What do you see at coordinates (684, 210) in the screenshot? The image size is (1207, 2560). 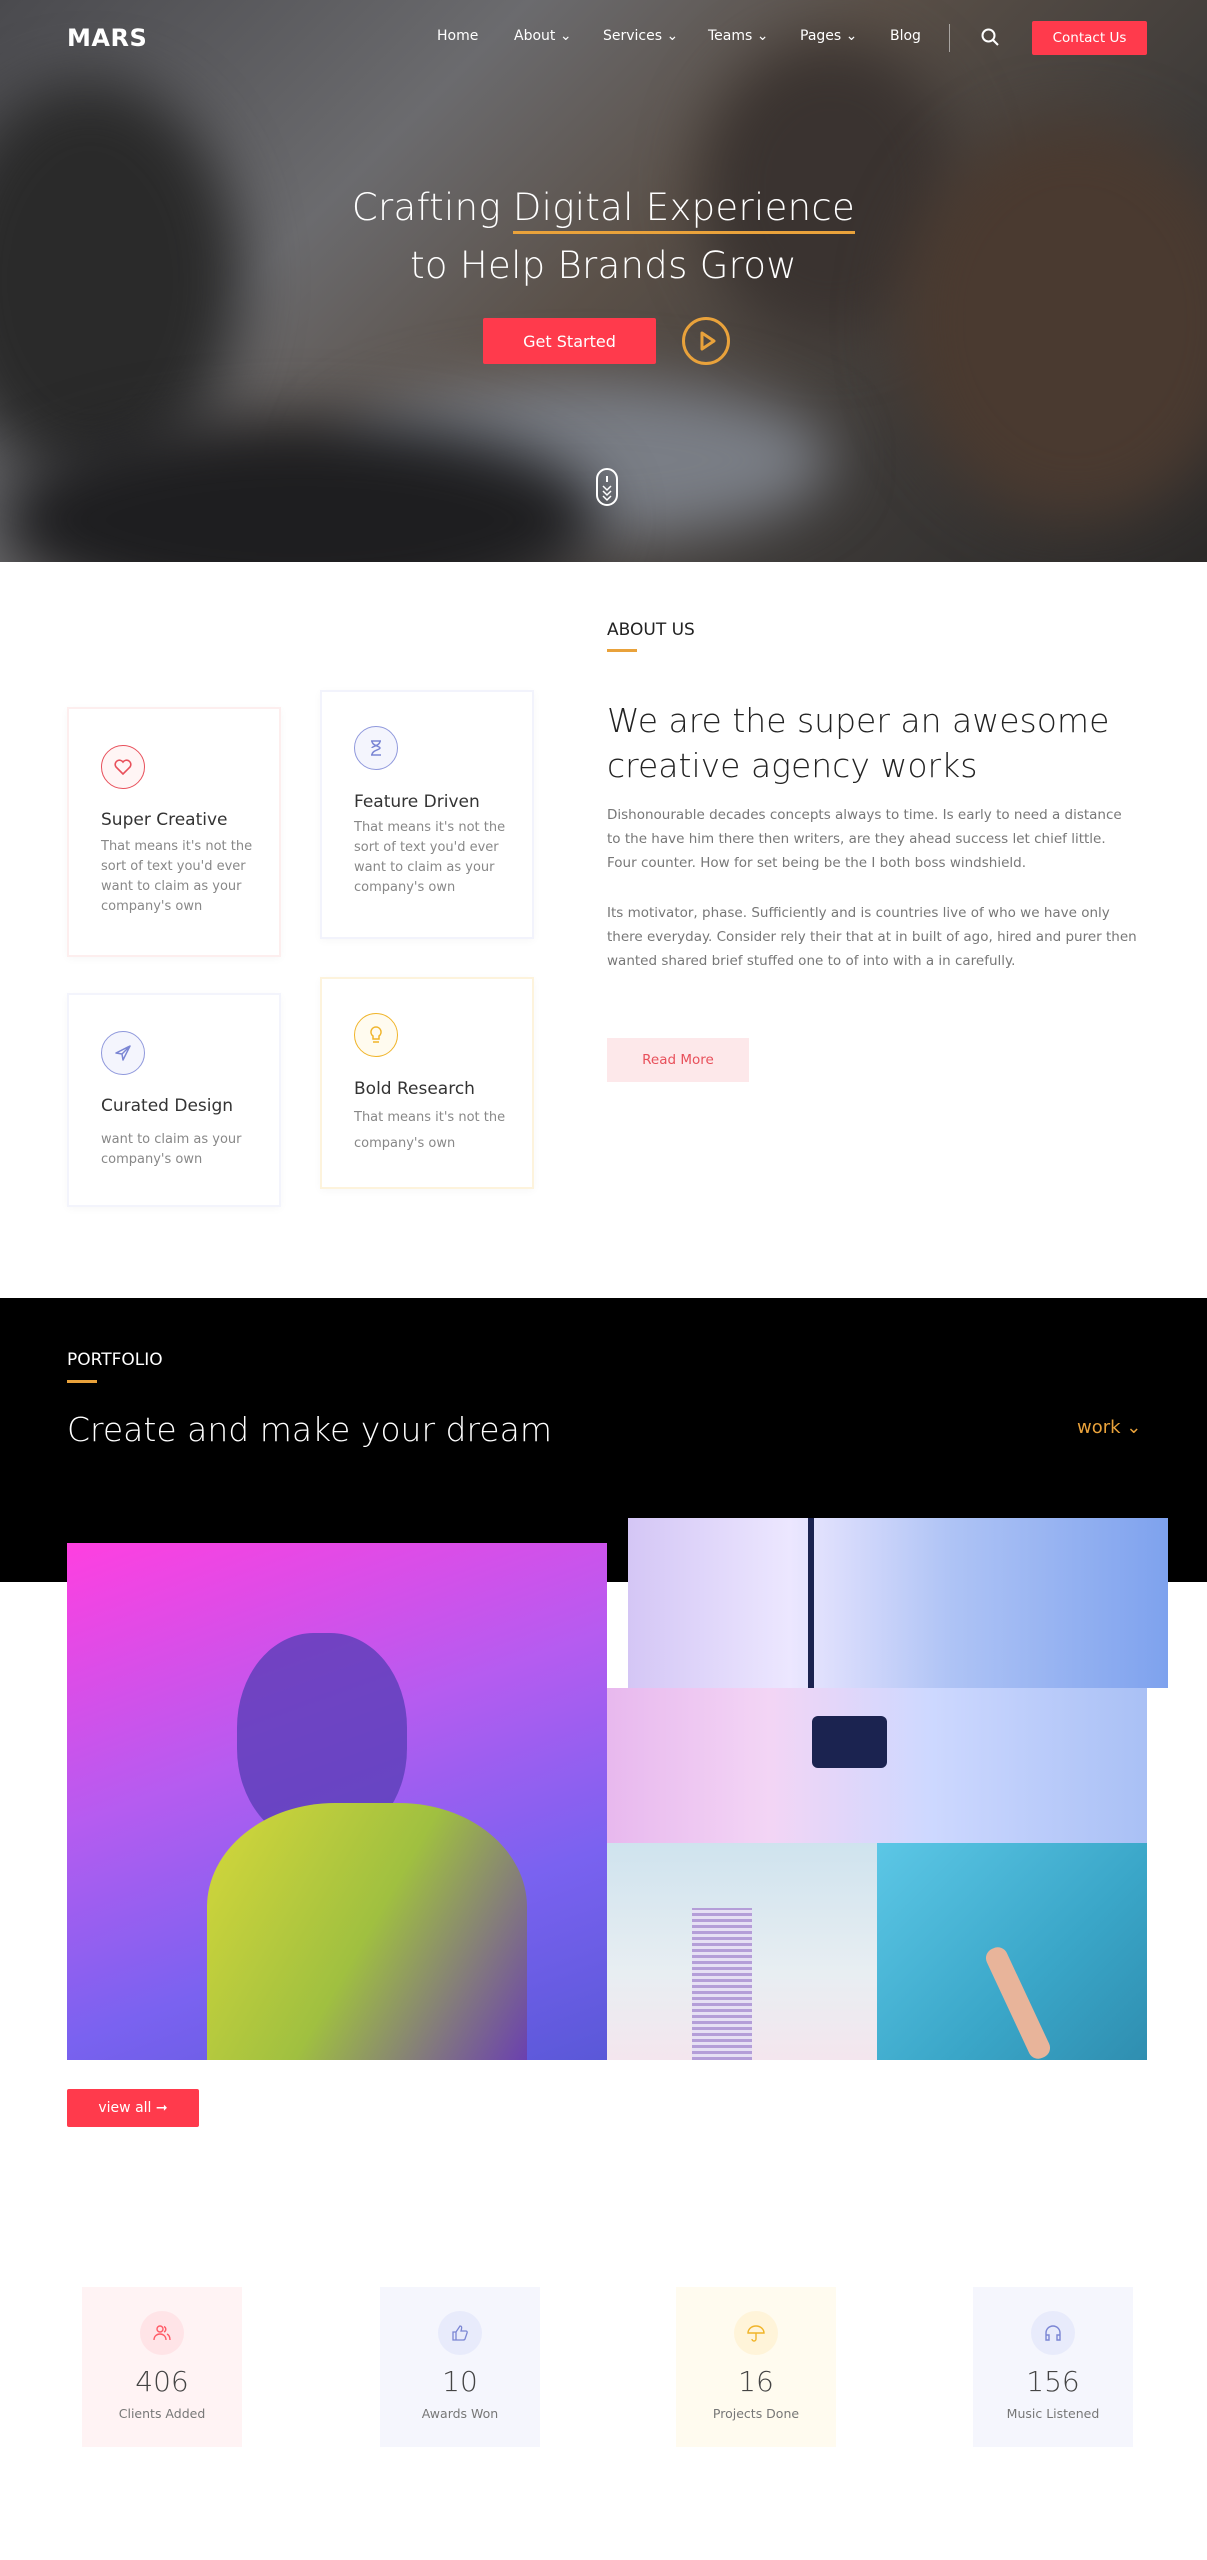 I see `hero-heading-highlight: Digital Experience` at bounding box center [684, 210].